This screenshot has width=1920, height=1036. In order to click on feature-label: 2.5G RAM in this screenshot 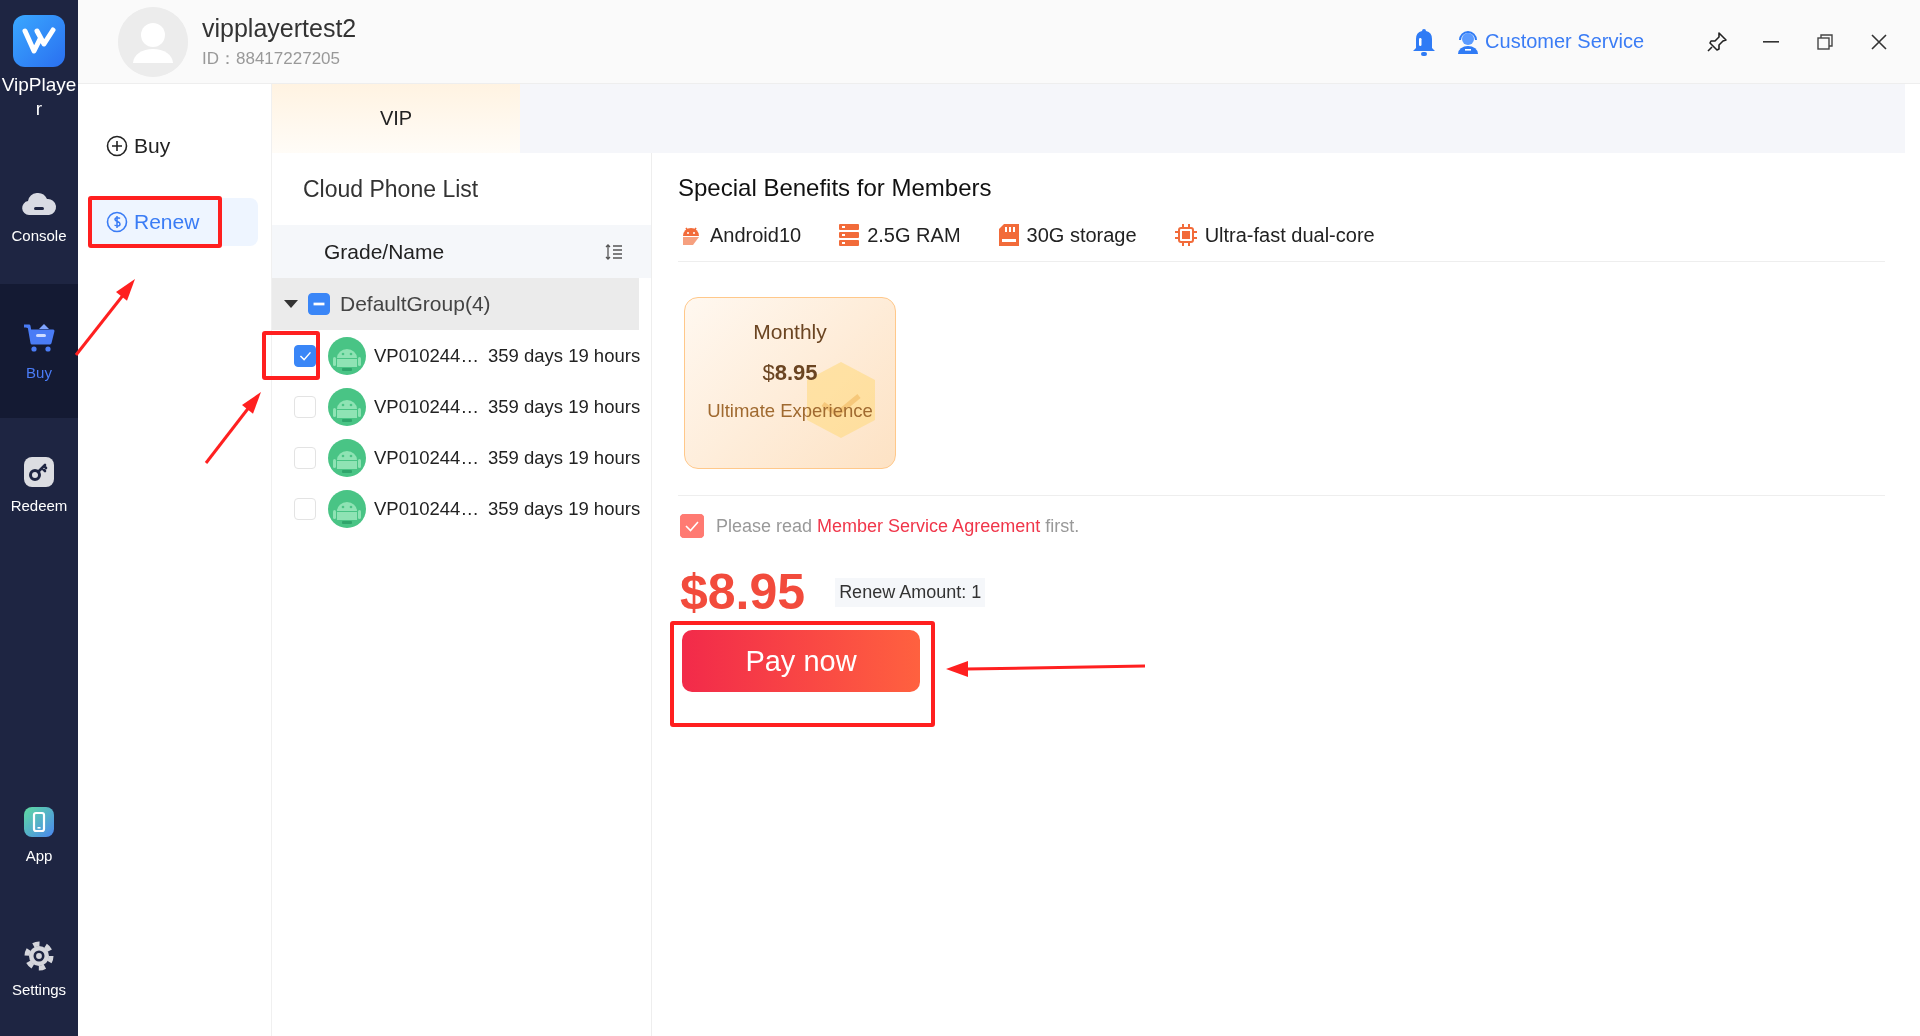, I will do `click(914, 235)`.